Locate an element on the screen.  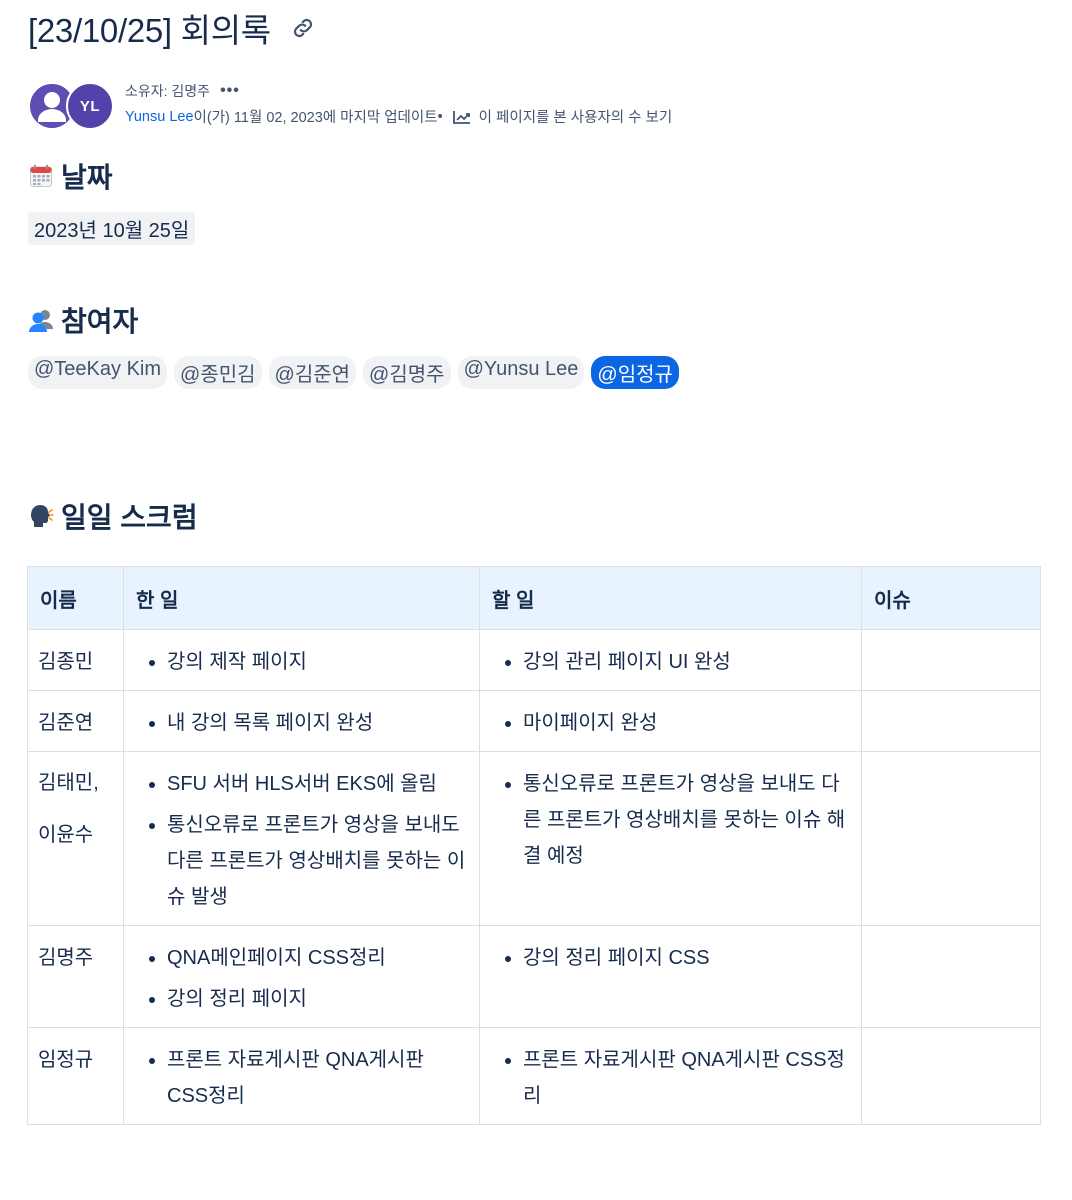
row-name: 김준연 is located at coordinates (75, 721).